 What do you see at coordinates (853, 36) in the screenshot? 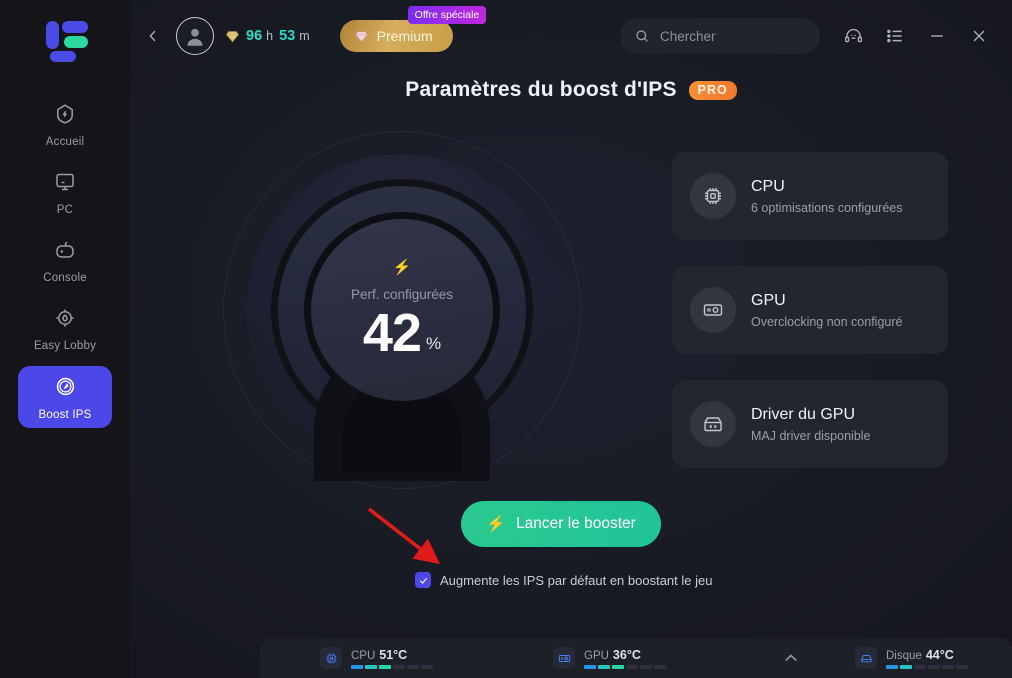
I see `support-headset-icon` at bounding box center [853, 36].